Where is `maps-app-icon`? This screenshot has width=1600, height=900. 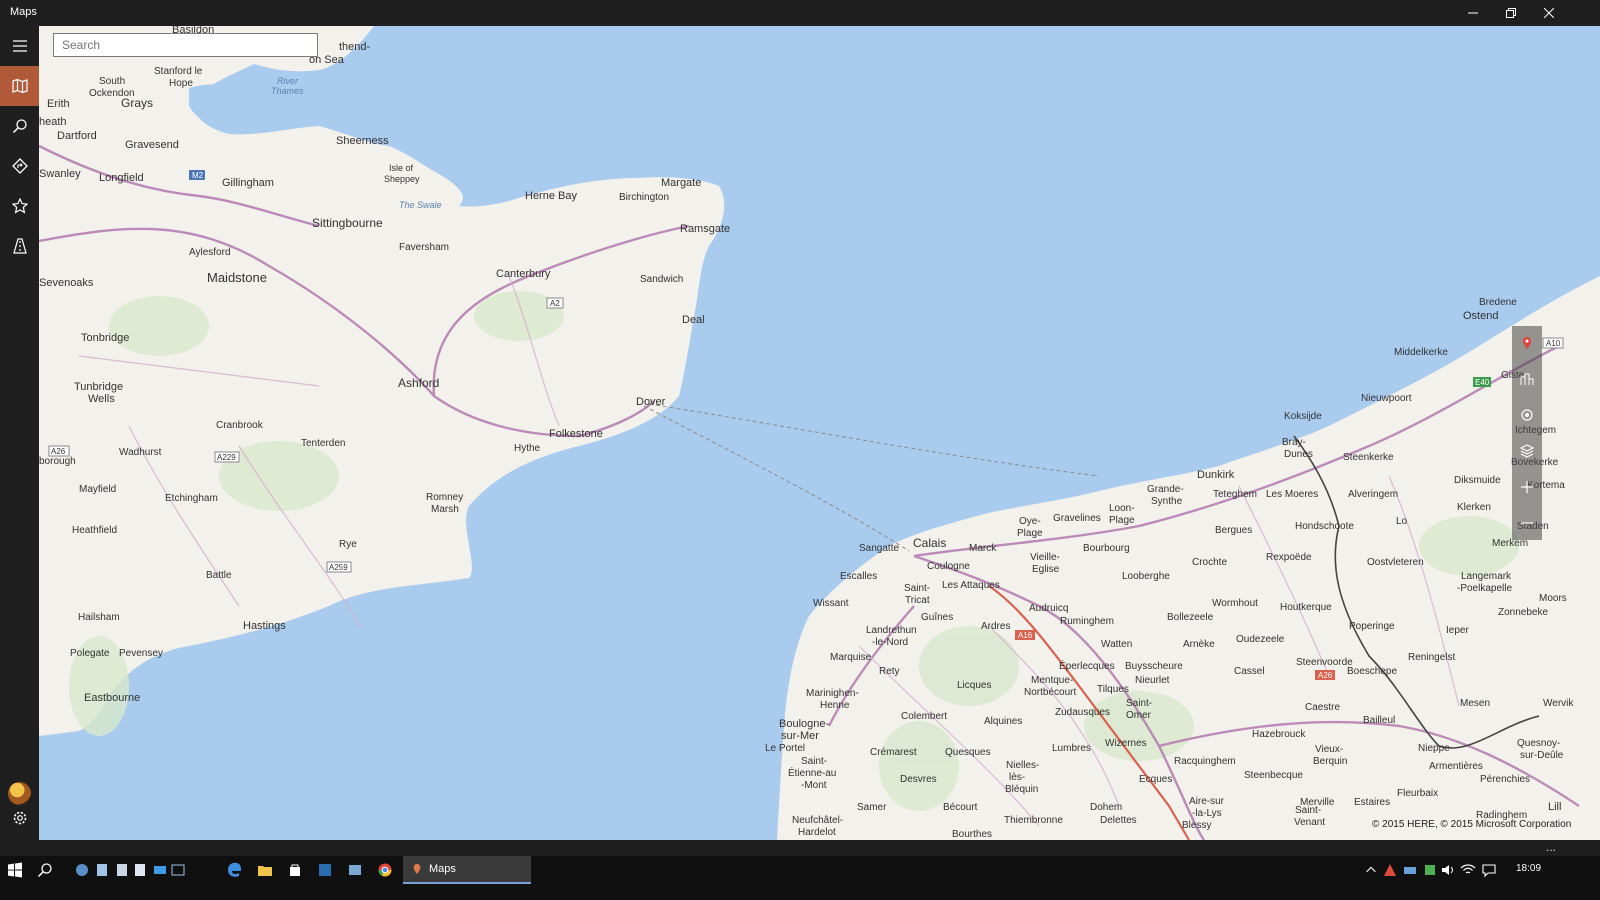
maps-app-icon is located at coordinates (417, 869).